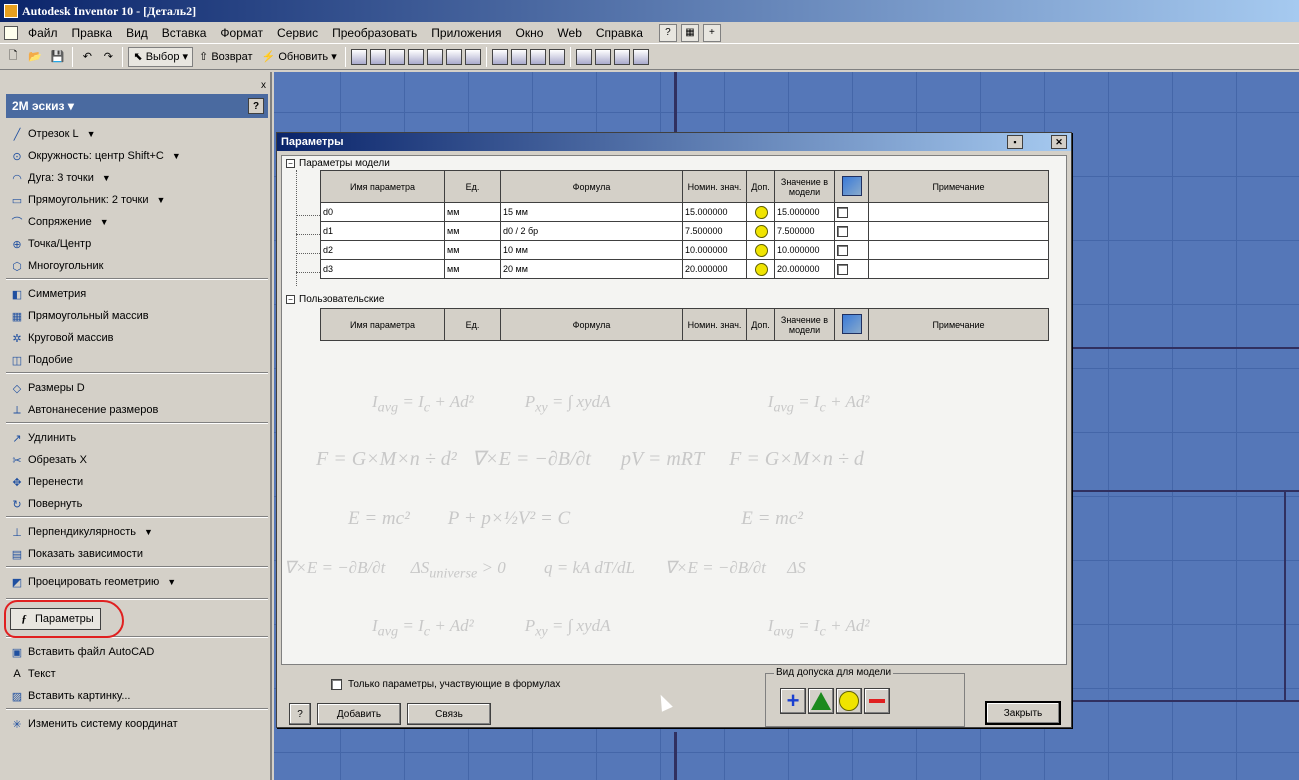  Describe the element at coordinates (299, 57) in the screenshot. I see `update-button: ⚡ Обновить ▾` at that location.